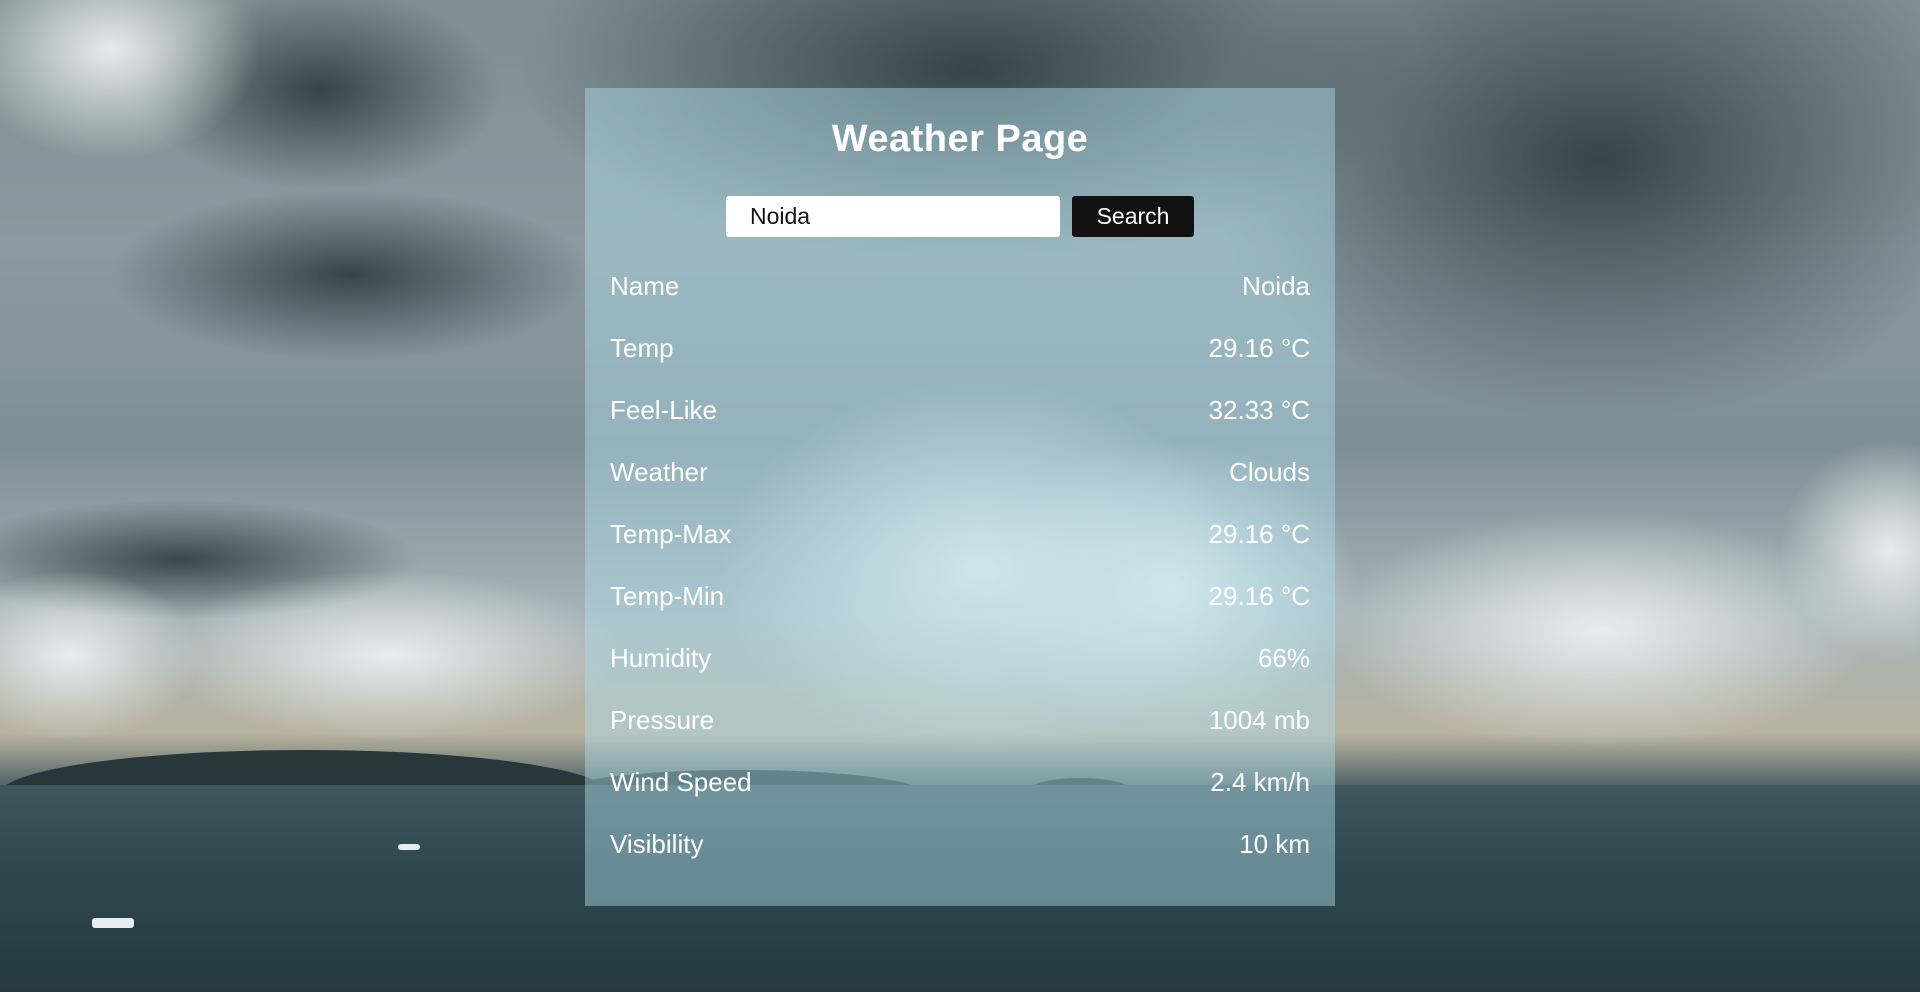  Describe the element at coordinates (960, 534) in the screenshot. I see `weather-row-temp-max: Temp-Max 29.16 °C` at that location.